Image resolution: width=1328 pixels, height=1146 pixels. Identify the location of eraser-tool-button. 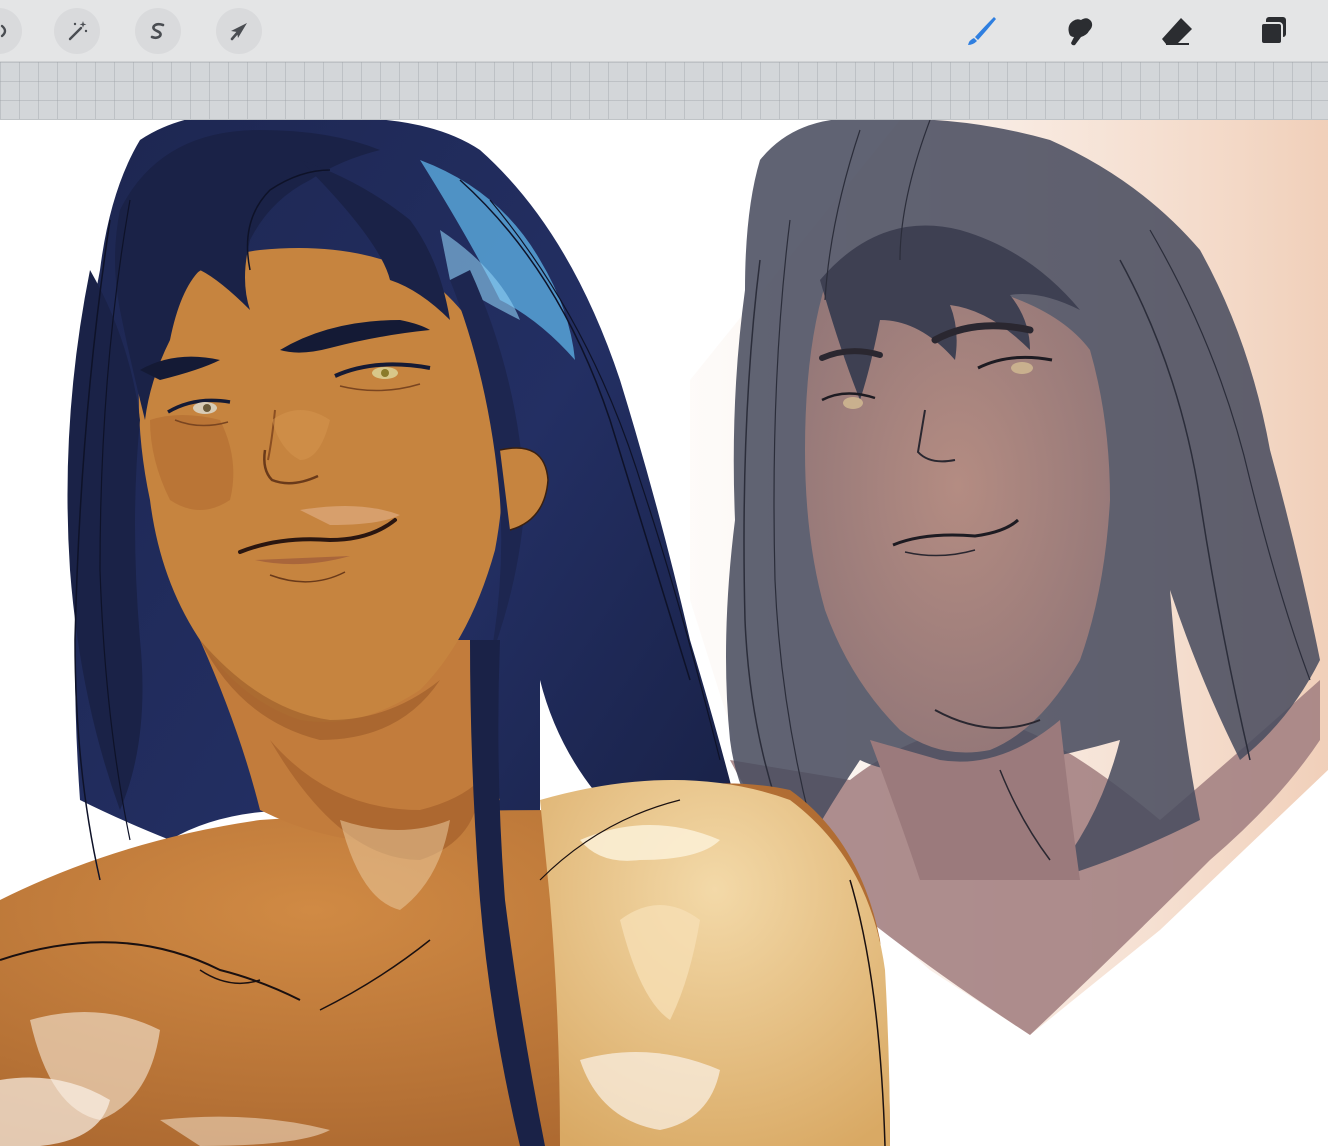
(1177, 31).